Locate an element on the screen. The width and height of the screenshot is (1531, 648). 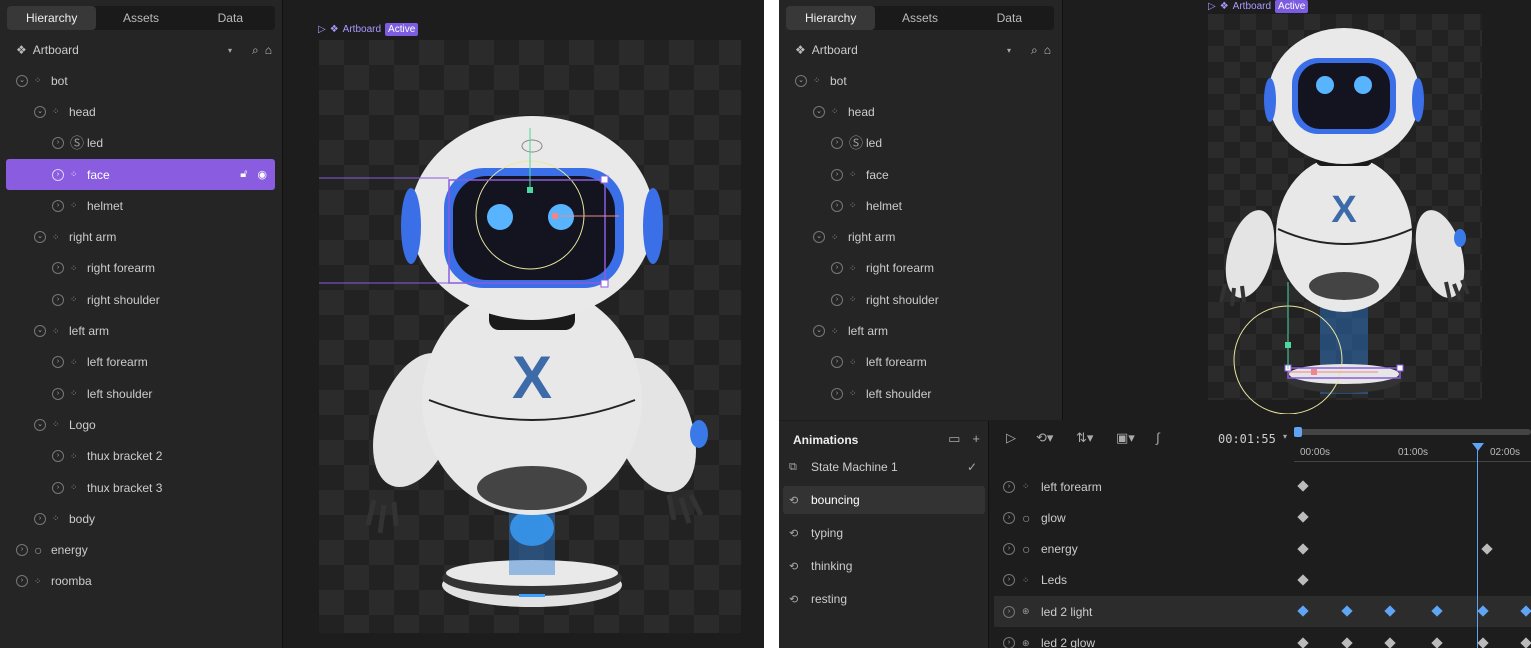
play-button-icon: ▷ is located at coordinates (1011, 438).